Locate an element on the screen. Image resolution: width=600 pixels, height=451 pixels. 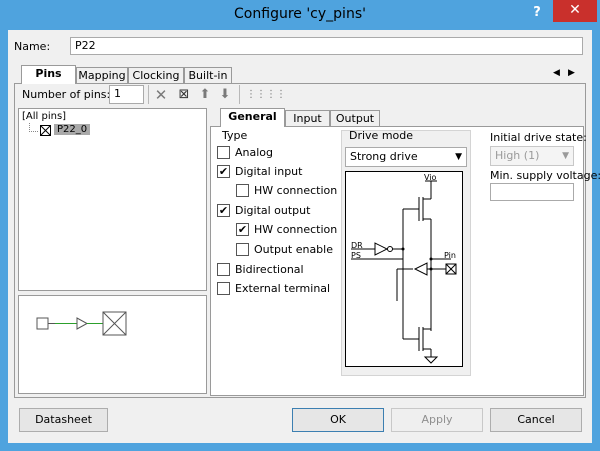
pin-preview is located at coordinates (112, 344).